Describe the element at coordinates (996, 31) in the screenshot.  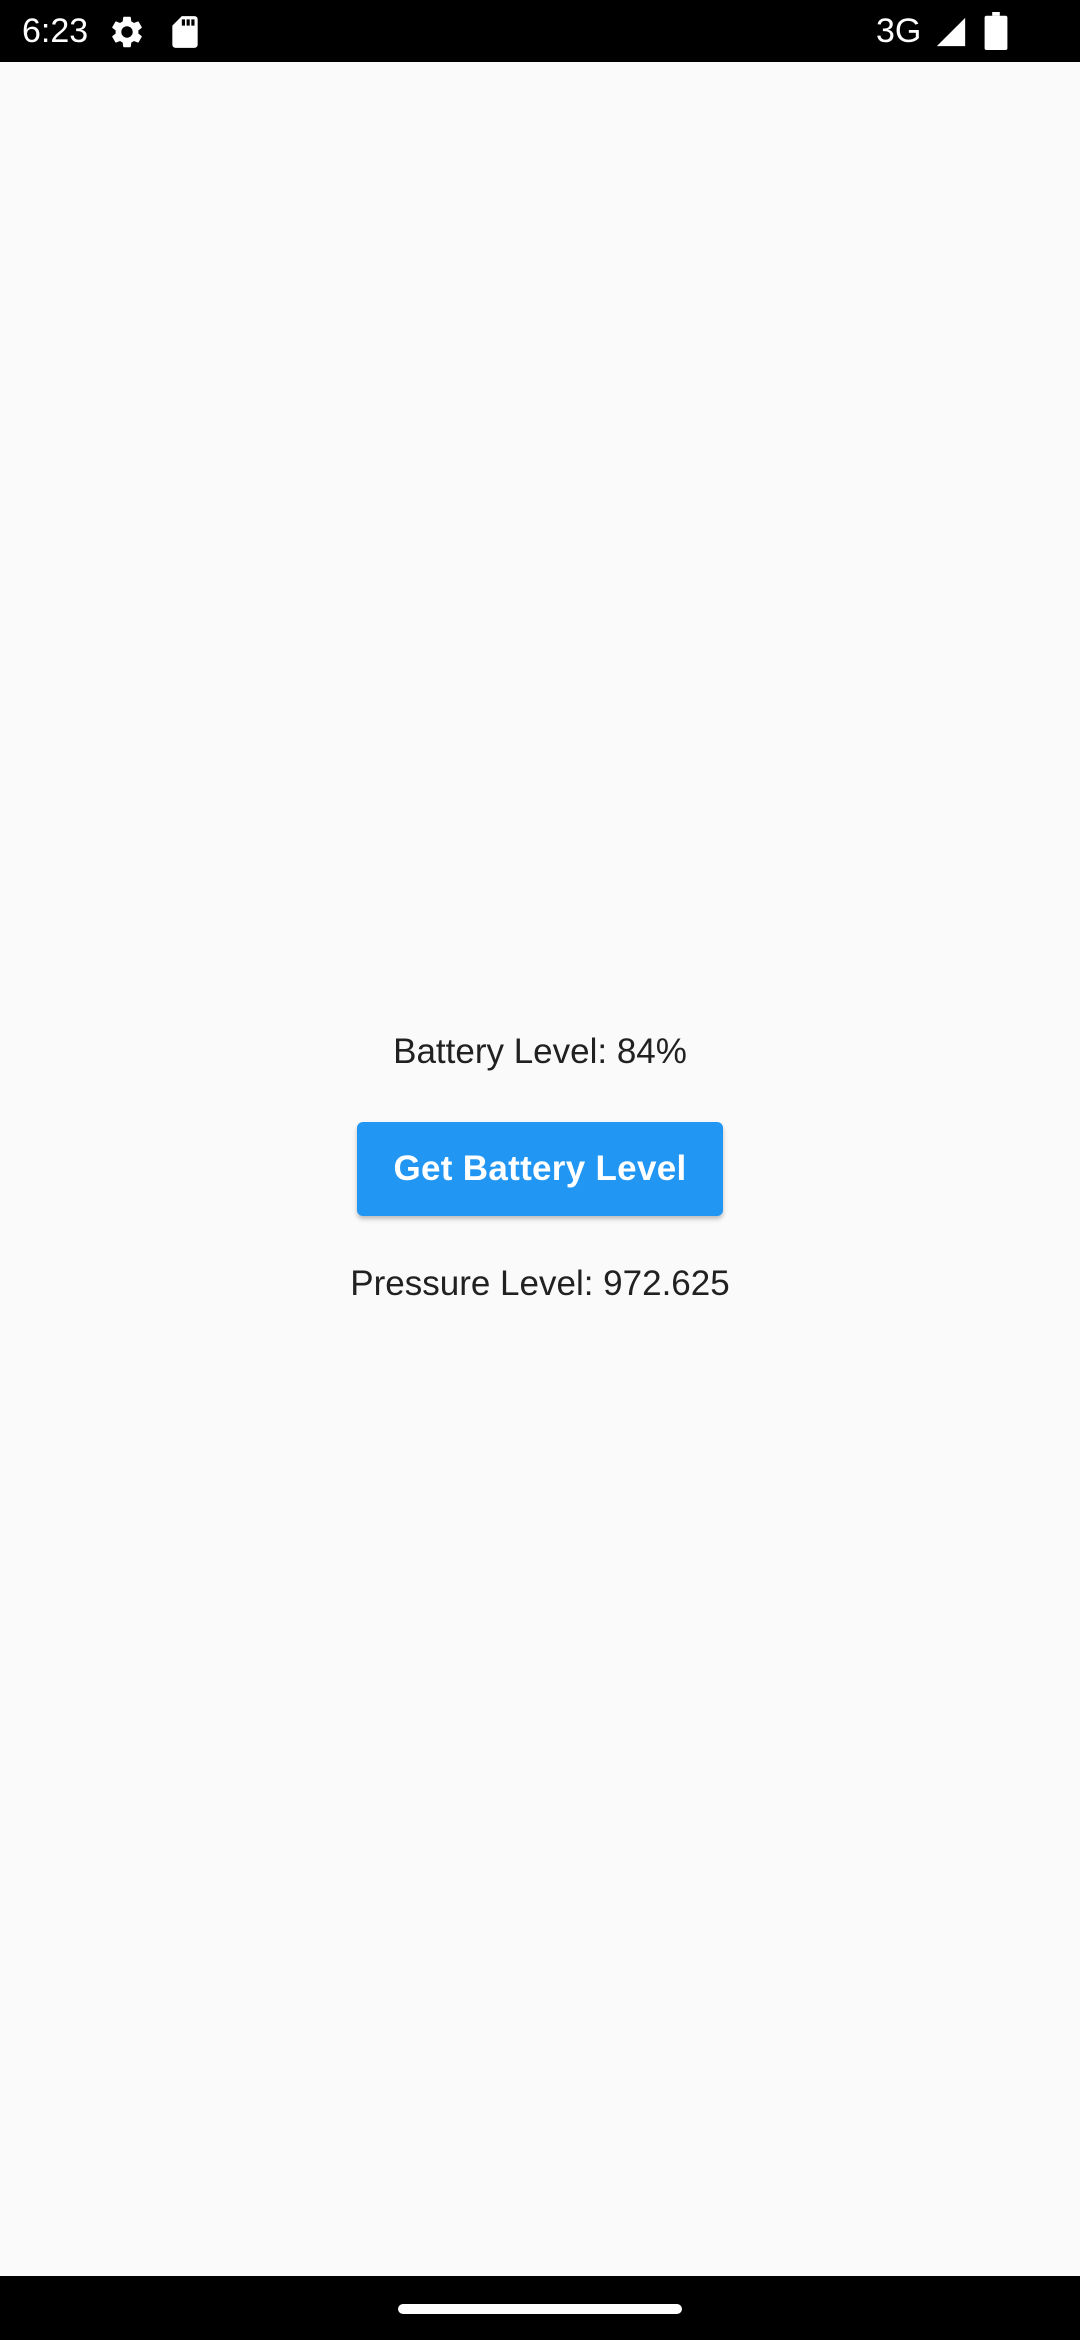
I see `battery-icon` at that location.